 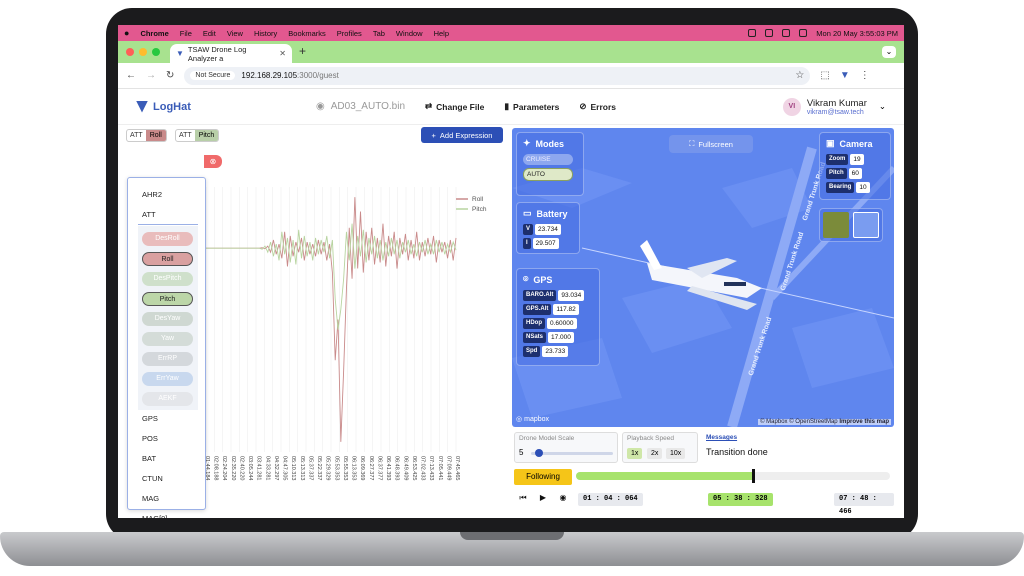 What do you see at coordinates (250, 468) in the screenshot?
I see `x-tick-label: 03:05.244` at bounding box center [250, 468].